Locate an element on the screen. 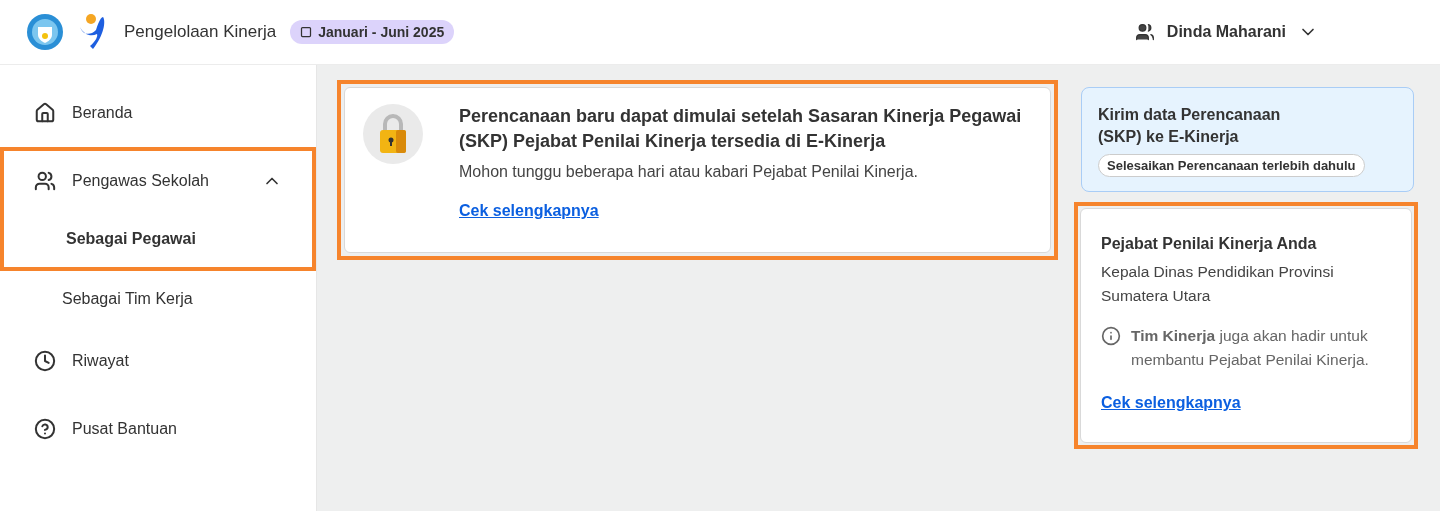  status-chip: Selesaikan Perencanaan terlebih dahulu is located at coordinates (1231, 165).